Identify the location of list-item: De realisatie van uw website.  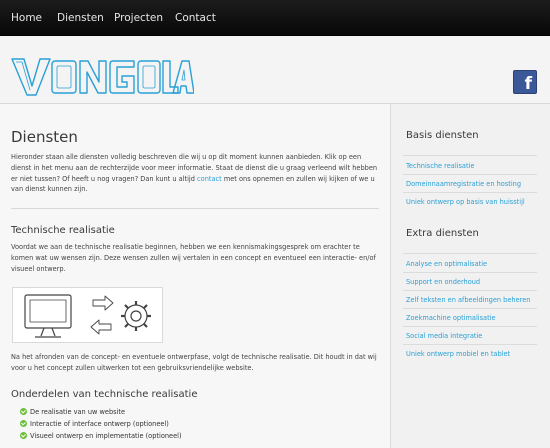
(72, 412).